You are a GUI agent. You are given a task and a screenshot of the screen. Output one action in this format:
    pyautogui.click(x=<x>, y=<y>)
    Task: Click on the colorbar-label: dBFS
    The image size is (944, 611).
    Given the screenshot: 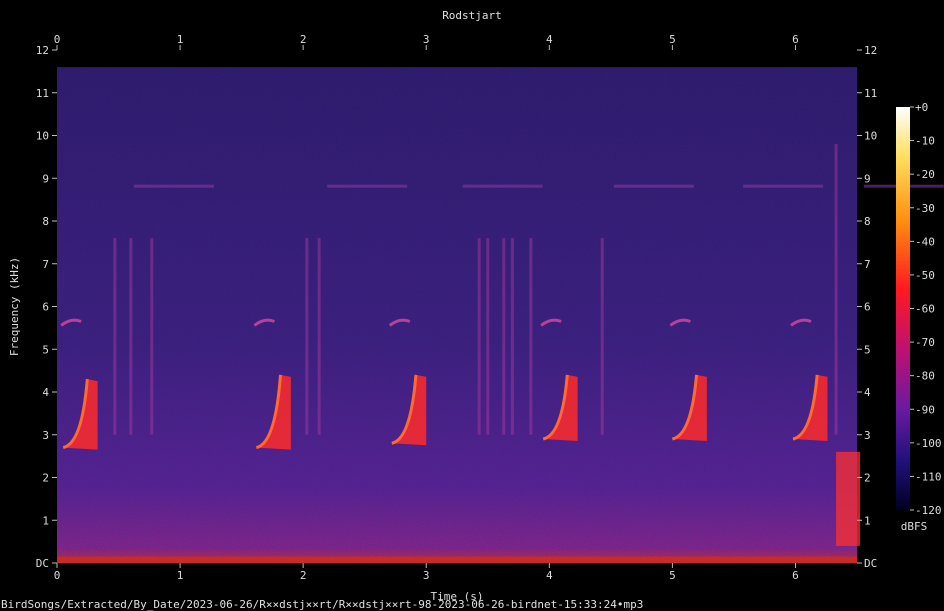 What is the action you would take?
    pyautogui.click(x=914, y=526)
    